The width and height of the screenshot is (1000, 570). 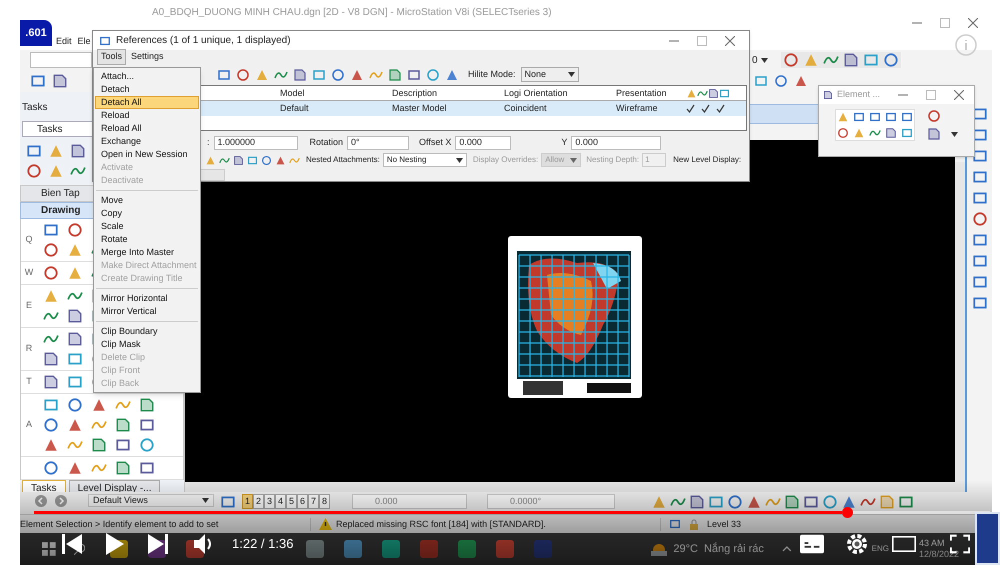 What do you see at coordinates (61, 501) in the screenshot?
I see `forward-icon` at bounding box center [61, 501].